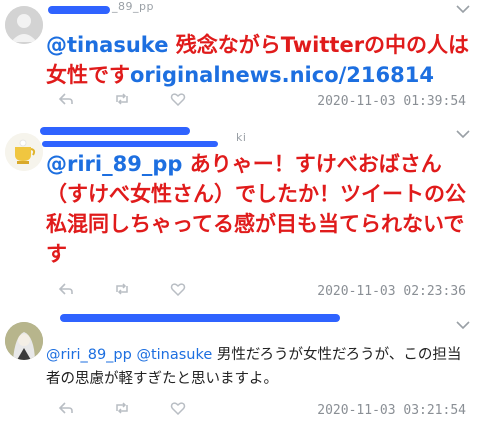  I want to click on tweet-link: originalnews.nico/216814, so click(282, 75).